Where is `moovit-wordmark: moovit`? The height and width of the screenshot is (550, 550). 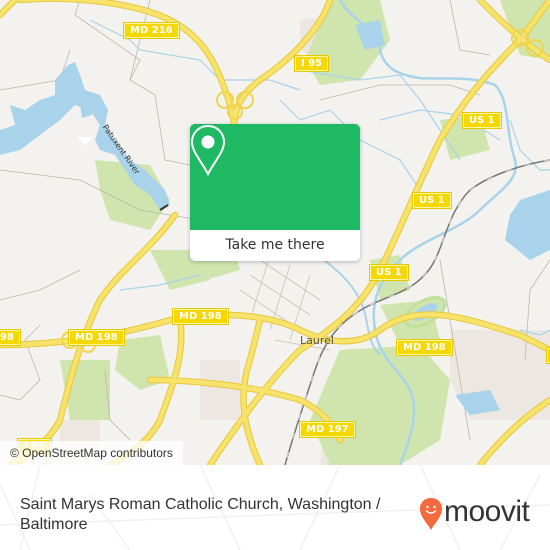
moovit-wordmark: moovit is located at coordinates (487, 511).